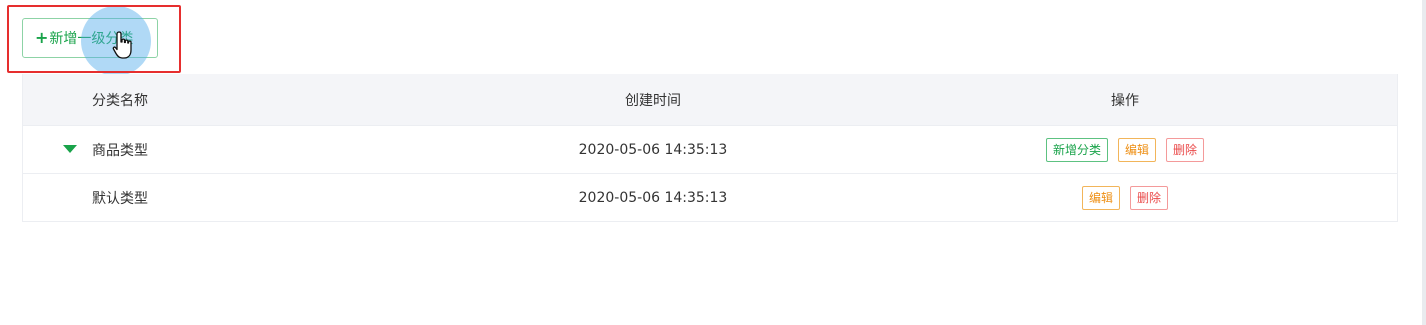 Image resolution: width=1426 pixels, height=325 pixels. I want to click on table-row: 默认类型 2020-05-06 14:35:13 编辑 删除, so click(710, 197).